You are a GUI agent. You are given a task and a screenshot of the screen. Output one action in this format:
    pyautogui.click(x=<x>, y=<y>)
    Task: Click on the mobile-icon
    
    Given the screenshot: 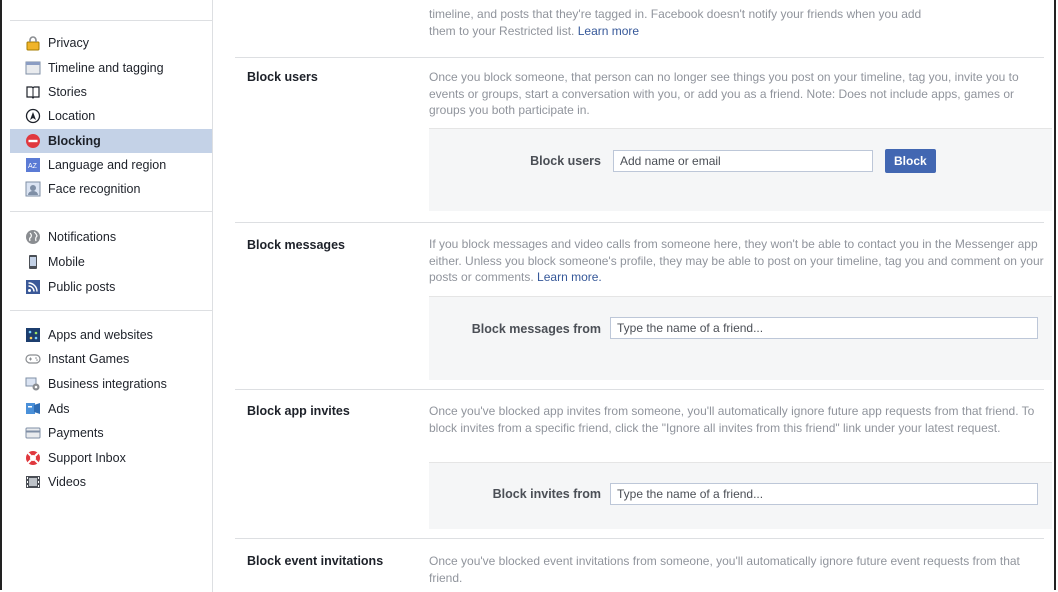 What is the action you would take?
    pyautogui.click(x=33, y=262)
    